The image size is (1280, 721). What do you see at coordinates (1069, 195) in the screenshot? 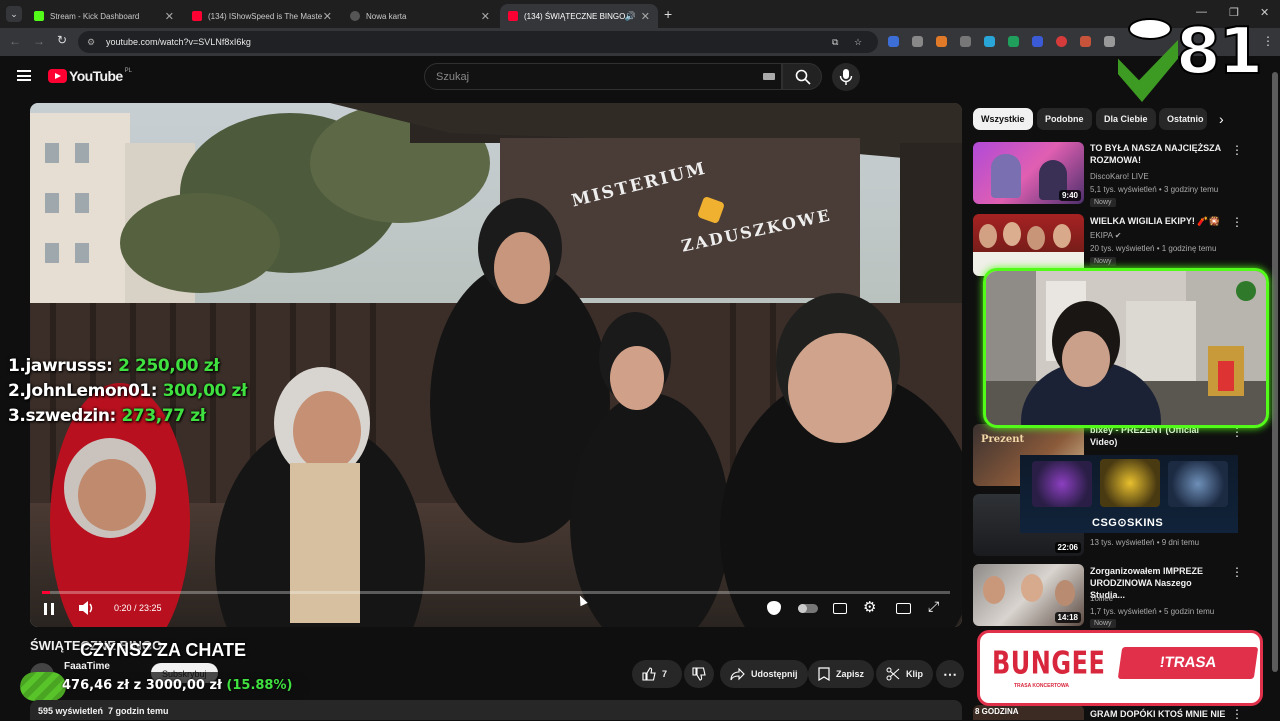
I see `video-duration: 9:40` at bounding box center [1069, 195].